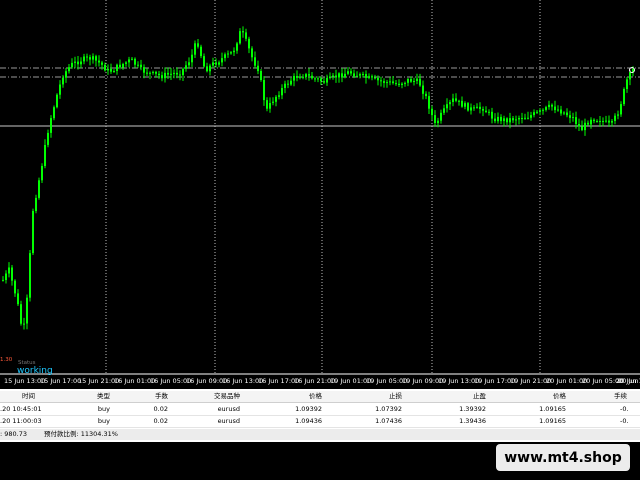 The width and height of the screenshot is (640, 480). What do you see at coordinates (627, 396) in the screenshot?
I see `col-commission: 手续` at bounding box center [627, 396].